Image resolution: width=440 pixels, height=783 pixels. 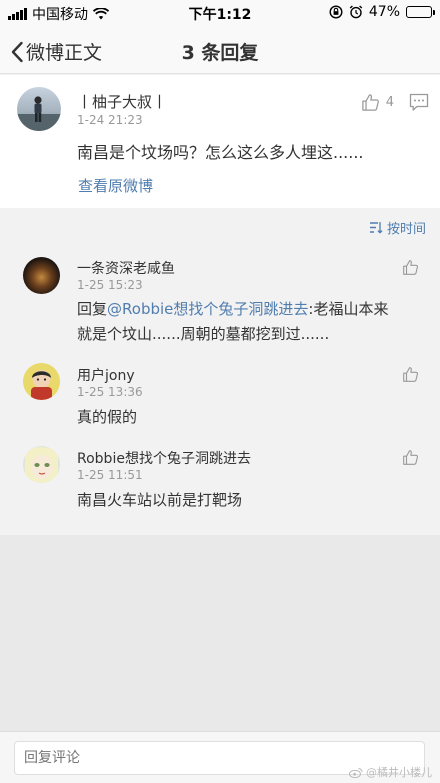 What do you see at coordinates (126, 268) in the screenshot?
I see `comment-author: 一条资深老咸鱼` at bounding box center [126, 268].